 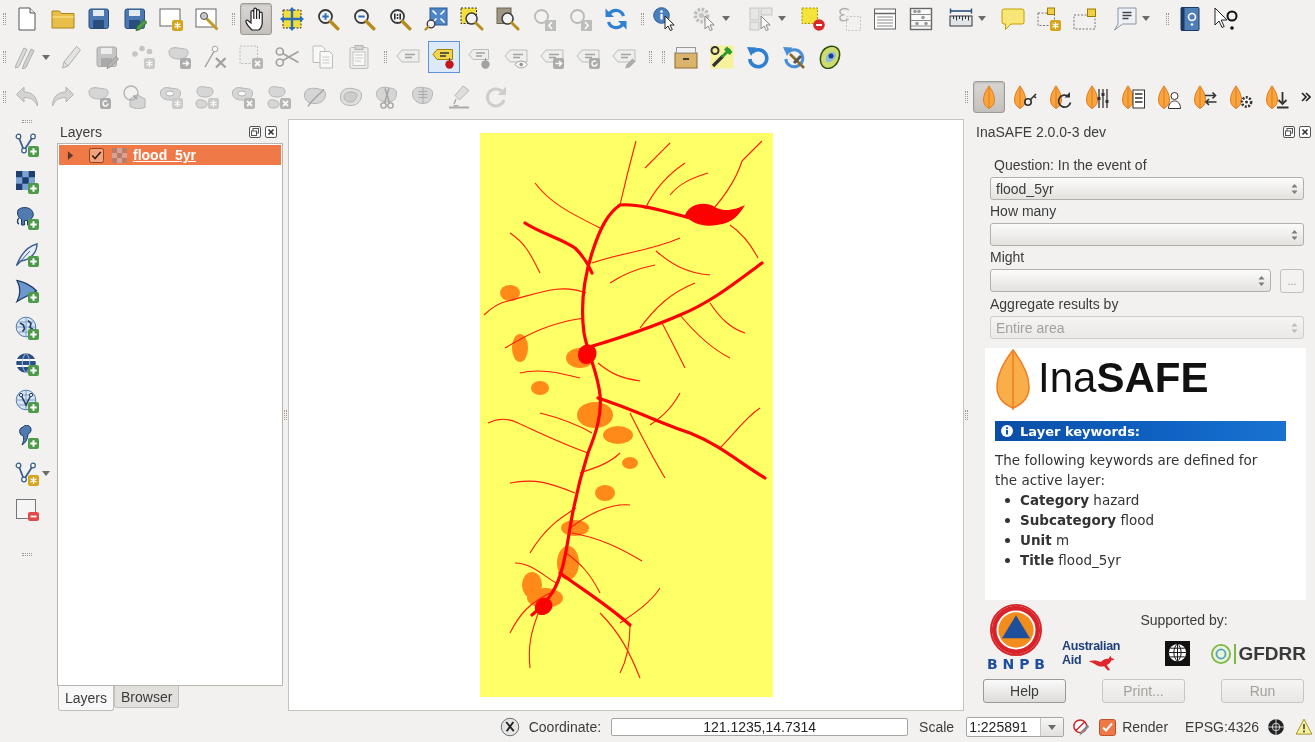 What do you see at coordinates (1045, 540) in the screenshot?
I see `keyword-text: Unit m` at bounding box center [1045, 540].